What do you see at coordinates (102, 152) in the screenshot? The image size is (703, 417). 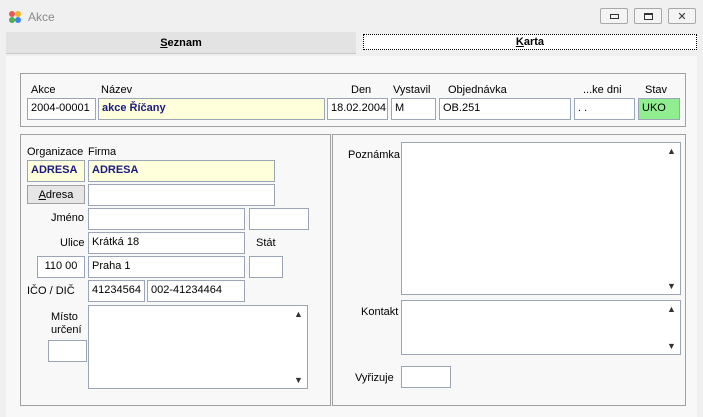 I see `label-firma: Firma` at bounding box center [102, 152].